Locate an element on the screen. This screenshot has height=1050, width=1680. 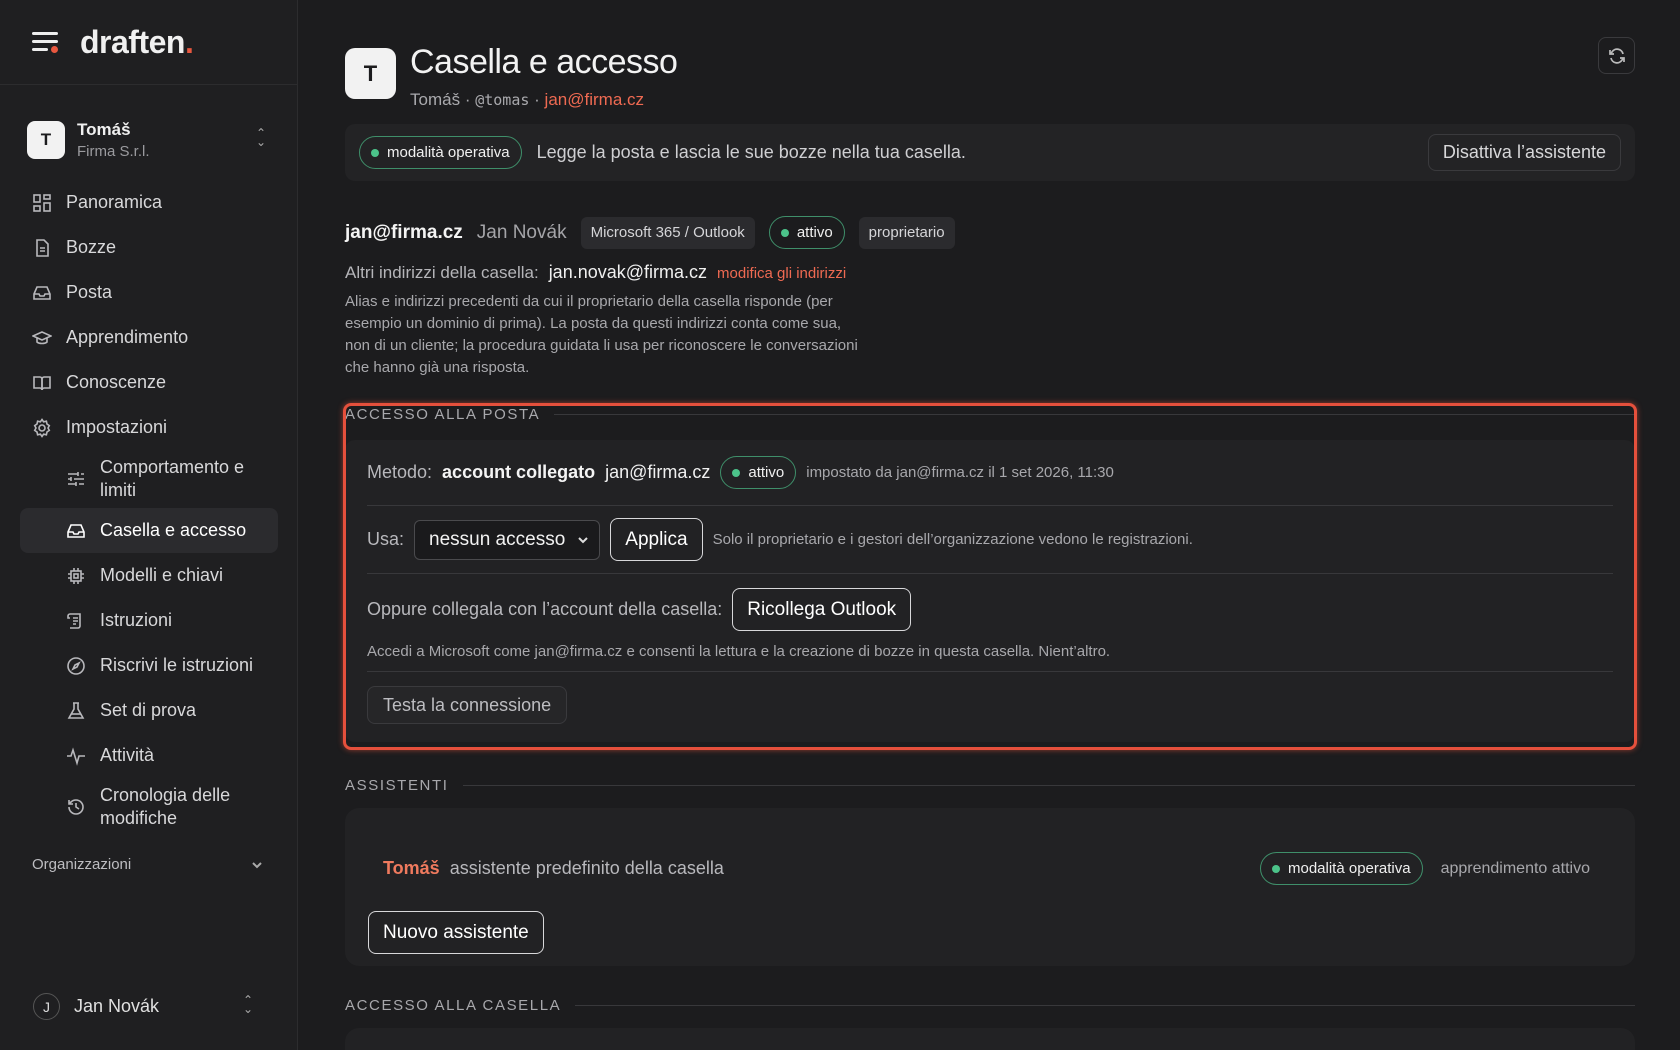
user-name: Jan Novák is located at coordinates (117, 1006).